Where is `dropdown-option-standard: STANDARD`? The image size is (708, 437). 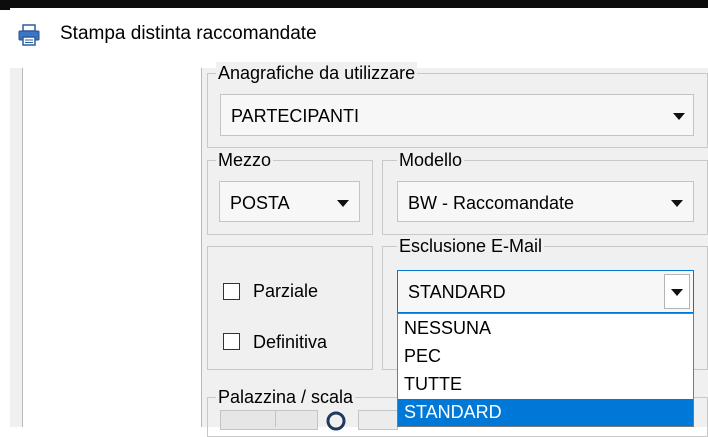 dropdown-option-standard: STANDARD is located at coordinates (545, 412).